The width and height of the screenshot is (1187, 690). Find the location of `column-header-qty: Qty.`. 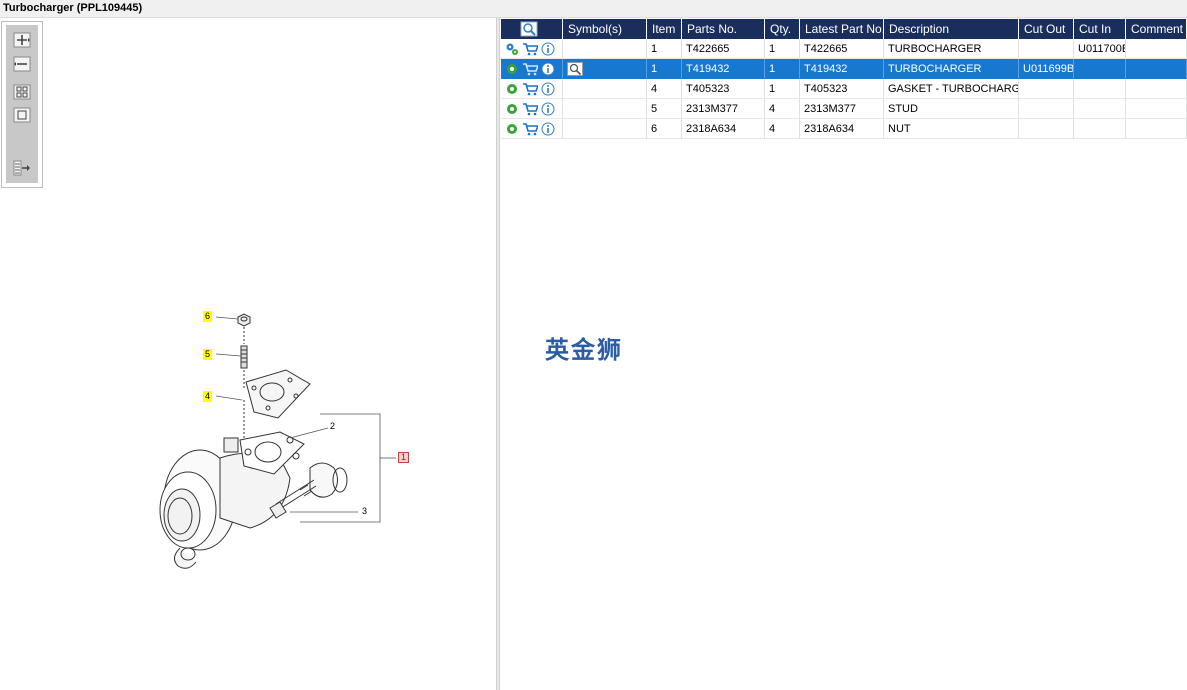

column-header-qty: Qty. is located at coordinates (782, 29).